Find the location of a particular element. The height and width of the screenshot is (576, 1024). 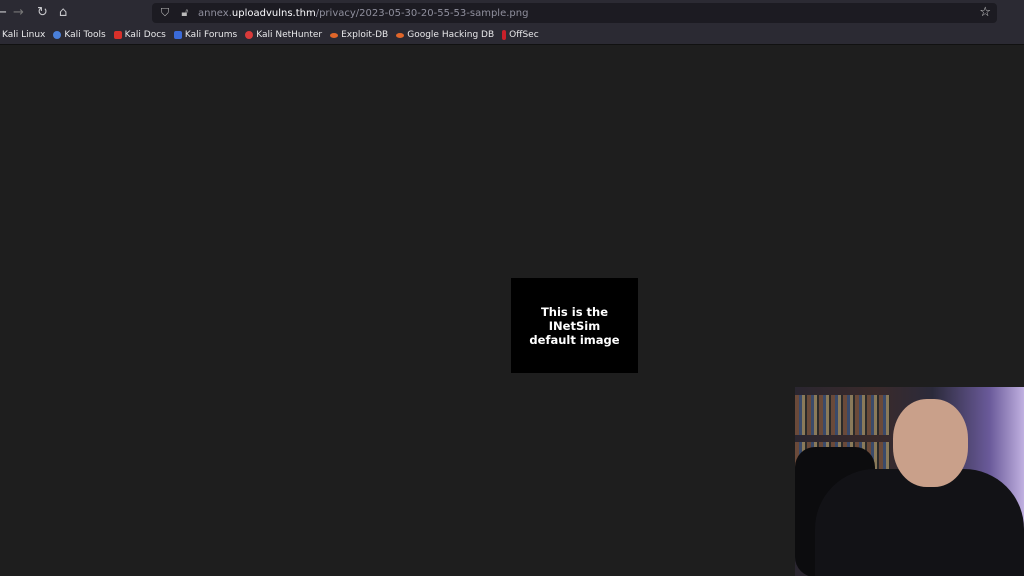

kali-tools-icon is located at coordinates (57, 35).